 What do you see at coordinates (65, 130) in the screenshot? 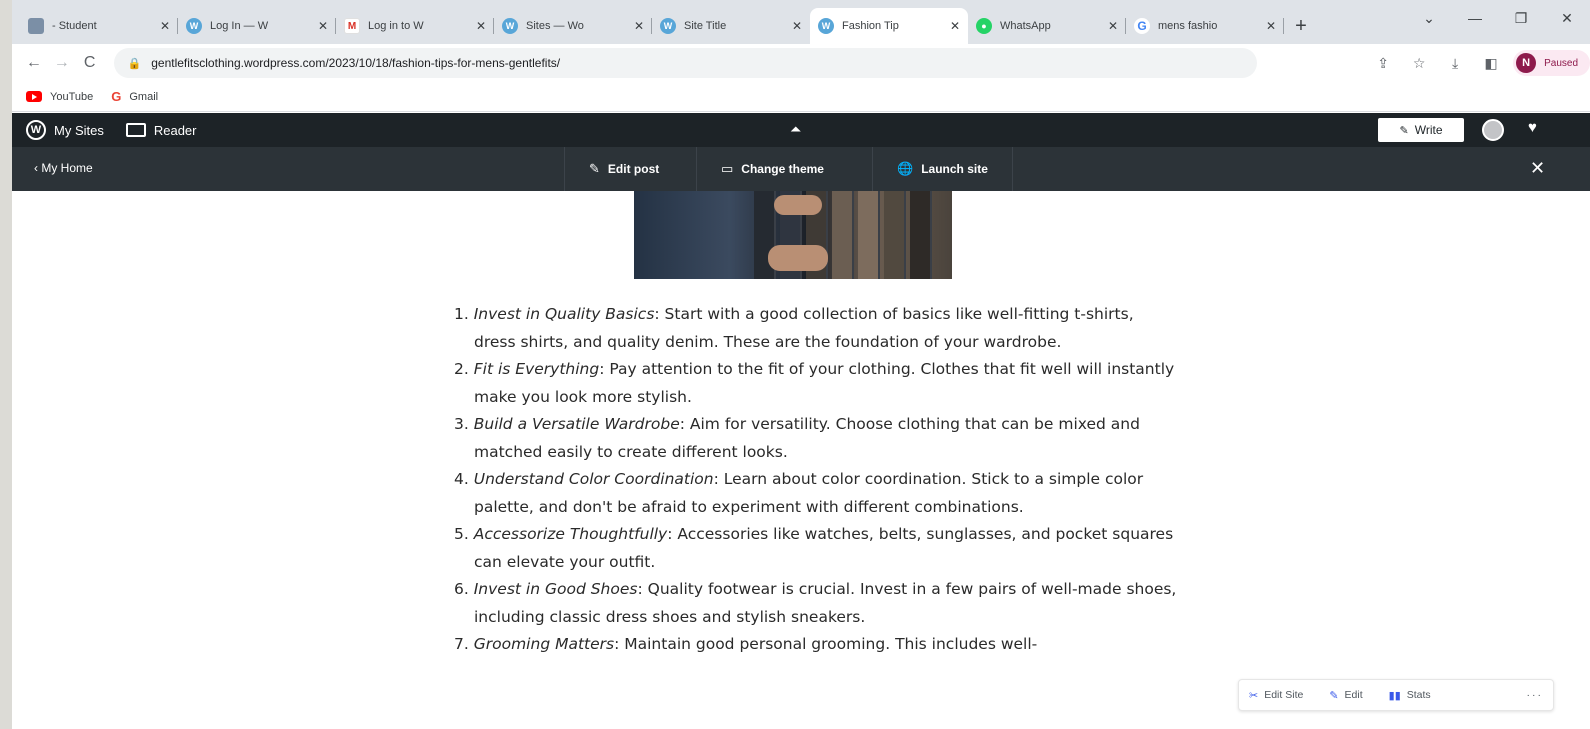
I see `my-sites-button: W My Sites` at bounding box center [65, 130].